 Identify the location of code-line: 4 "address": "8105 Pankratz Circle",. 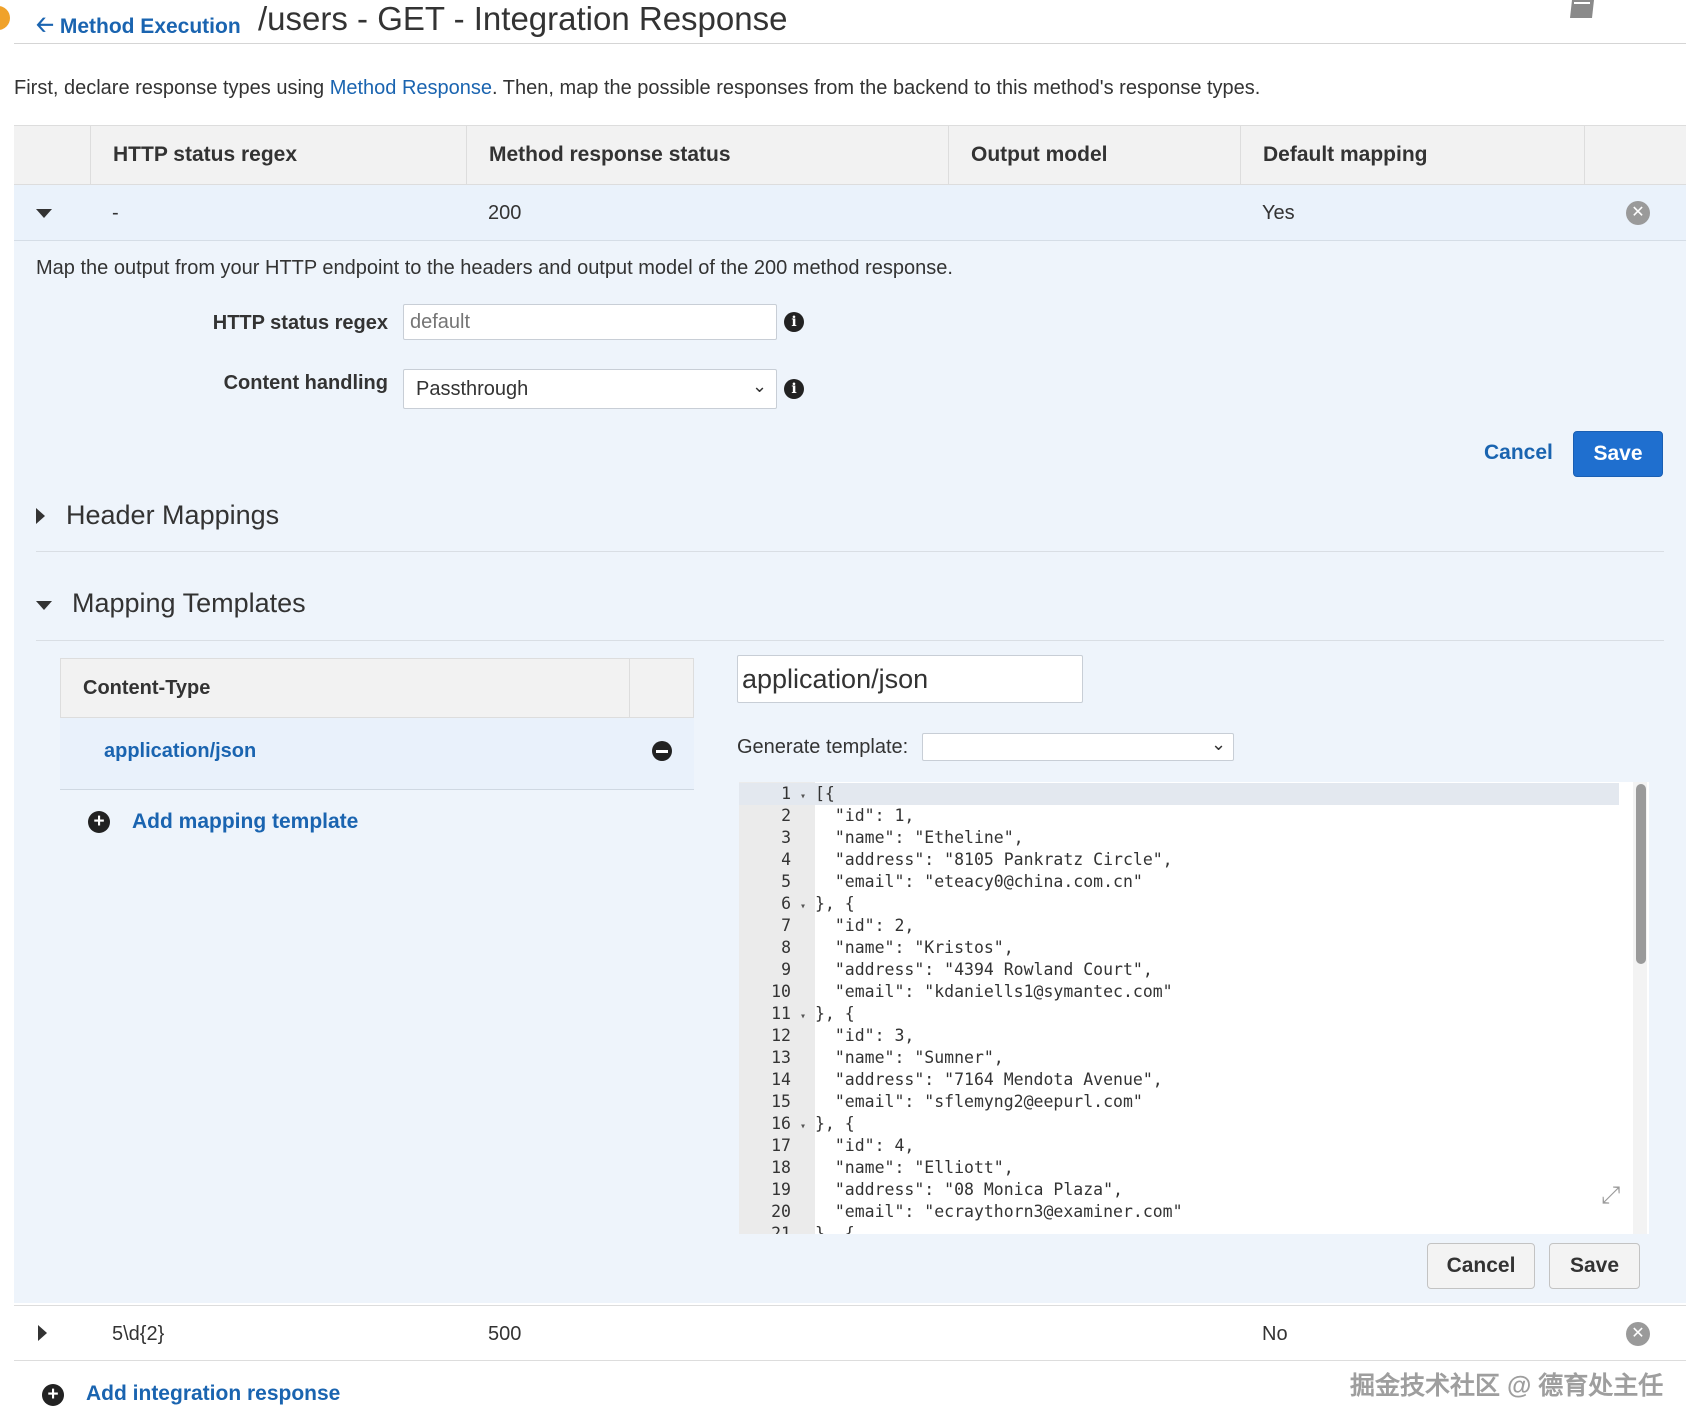
(956, 860).